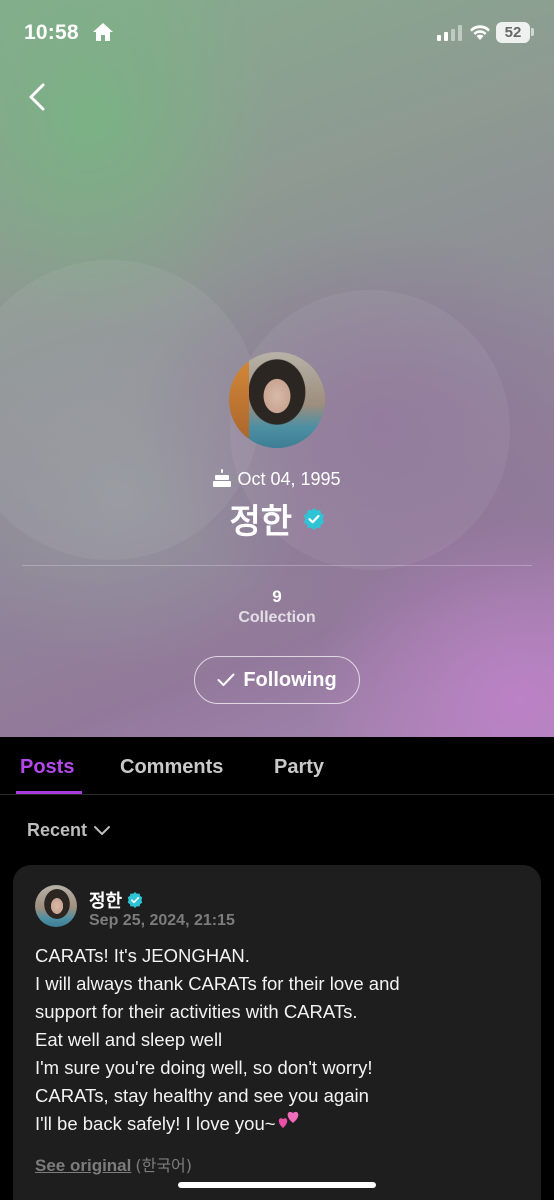 This screenshot has height=1200, width=554. Describe the element at coordinates (47, 767) in the screenshot. I see `tab-posts: Posts` at that location.